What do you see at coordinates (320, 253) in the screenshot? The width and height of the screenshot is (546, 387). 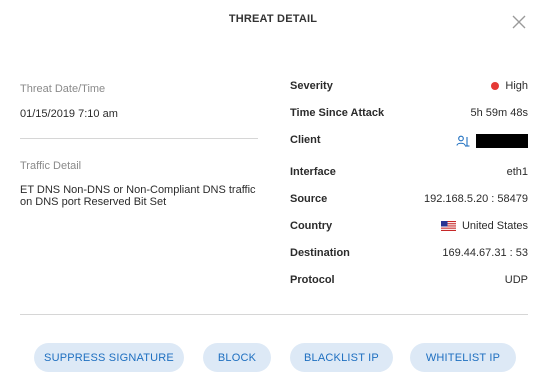 I see `destination-label: Destination` at bounding box center [320, 253].